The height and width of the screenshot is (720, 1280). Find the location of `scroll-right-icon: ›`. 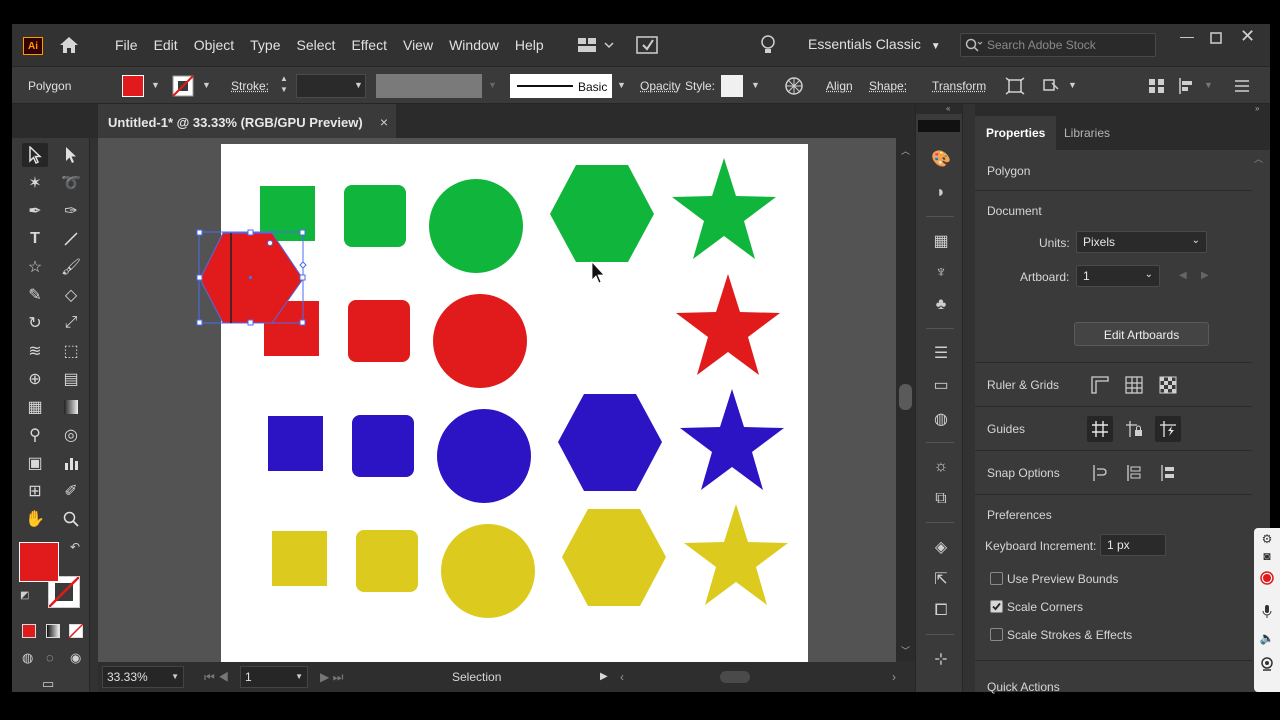

scroll-right-icon: › is located at coordinates (894, 677).